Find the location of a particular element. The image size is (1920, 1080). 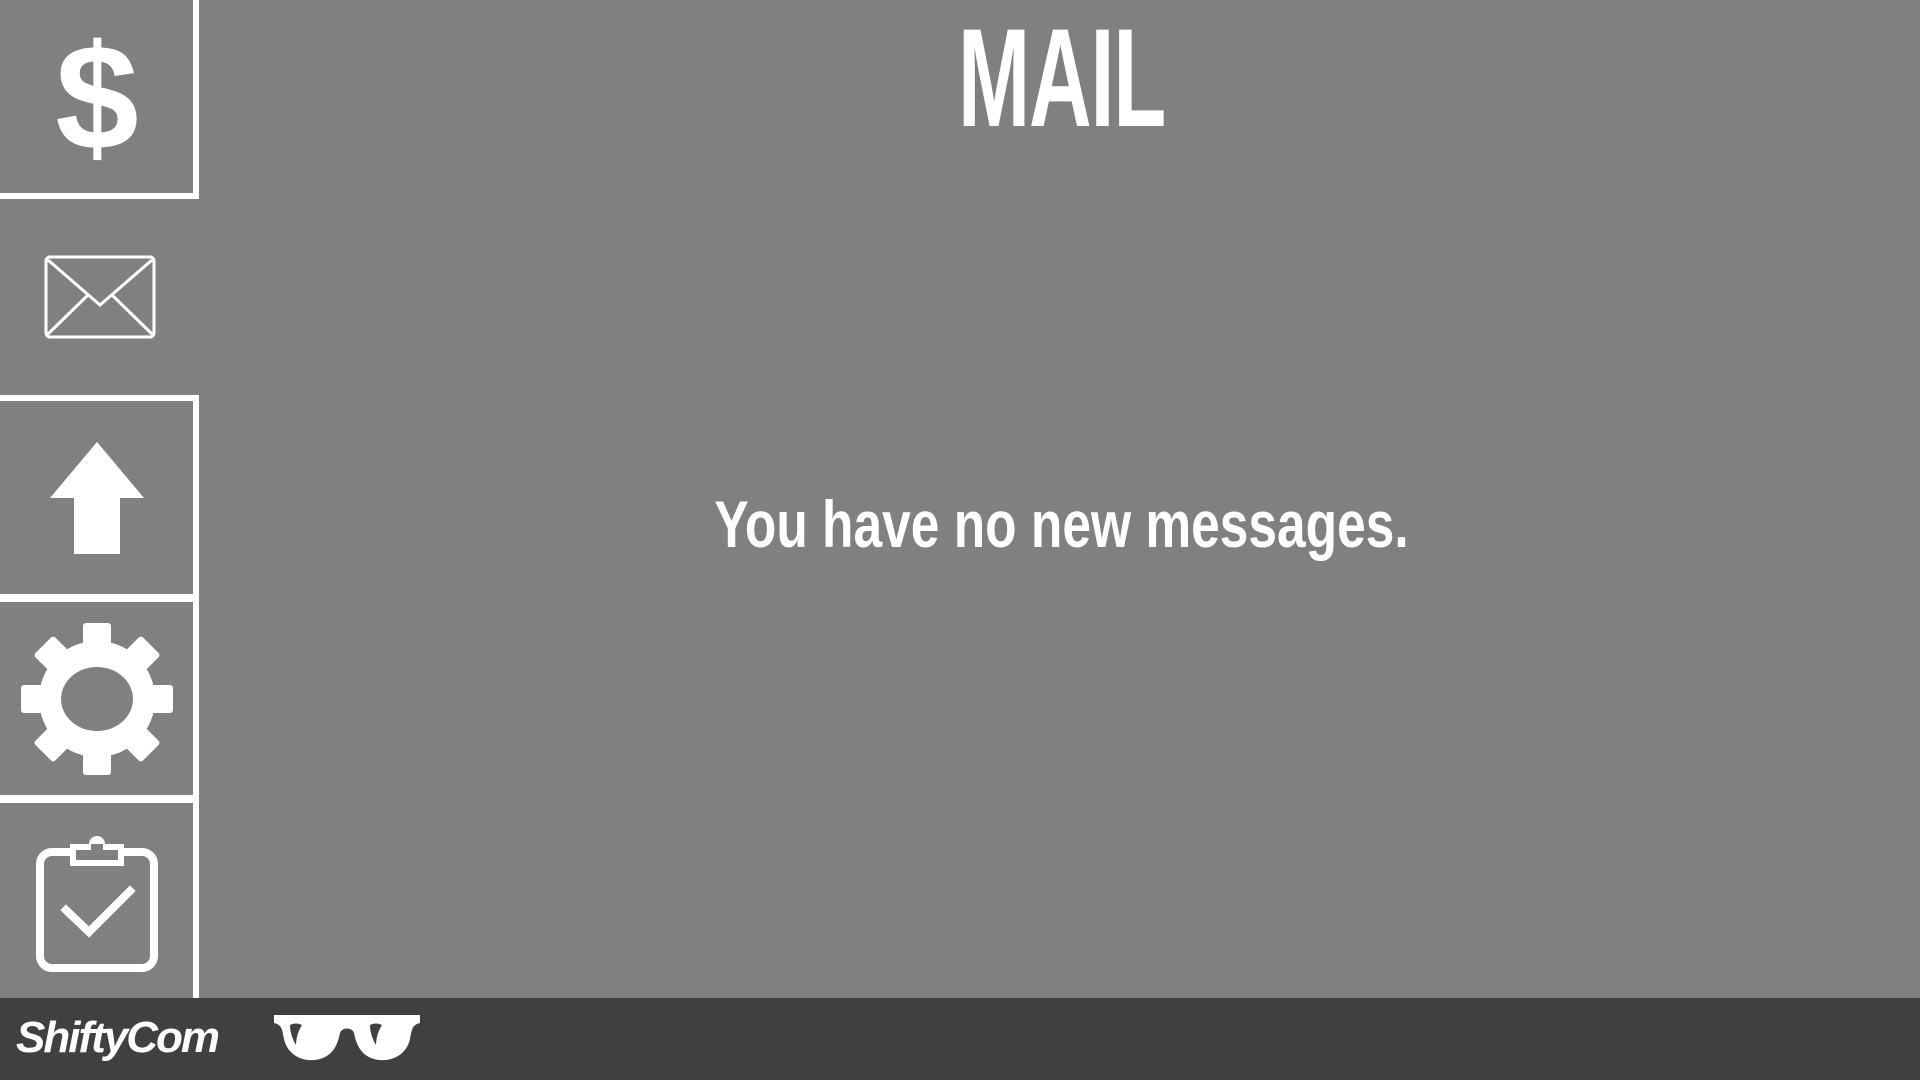

page-title: MAIL is located at coordinates (1061, 78).